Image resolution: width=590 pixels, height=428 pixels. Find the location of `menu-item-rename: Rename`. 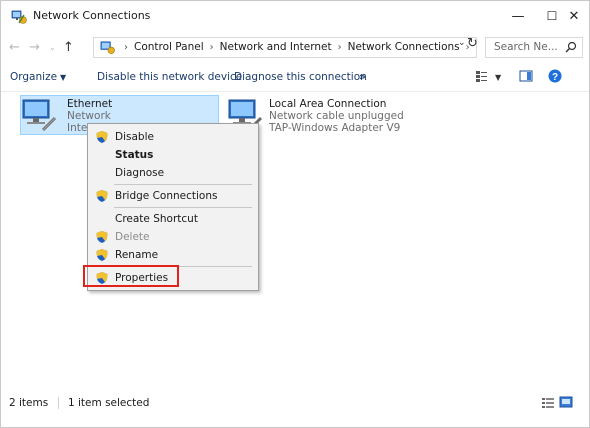

menu-item-rename: Rename is located at coordinates (173, 255).